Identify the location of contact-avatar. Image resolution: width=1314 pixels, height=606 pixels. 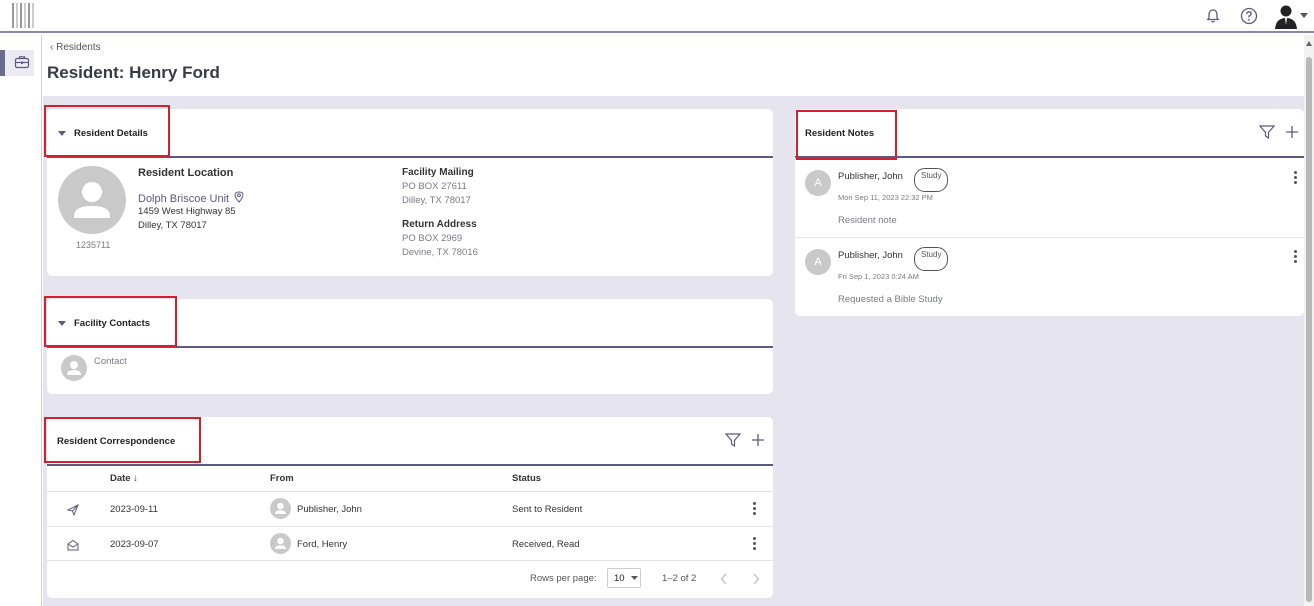
(74, 368).